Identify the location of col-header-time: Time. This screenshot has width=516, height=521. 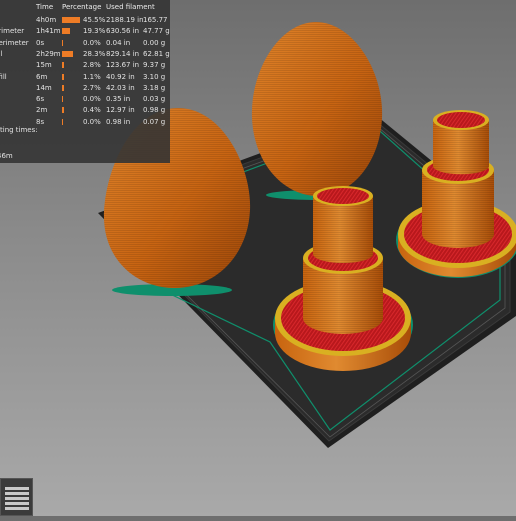
(45, 7).